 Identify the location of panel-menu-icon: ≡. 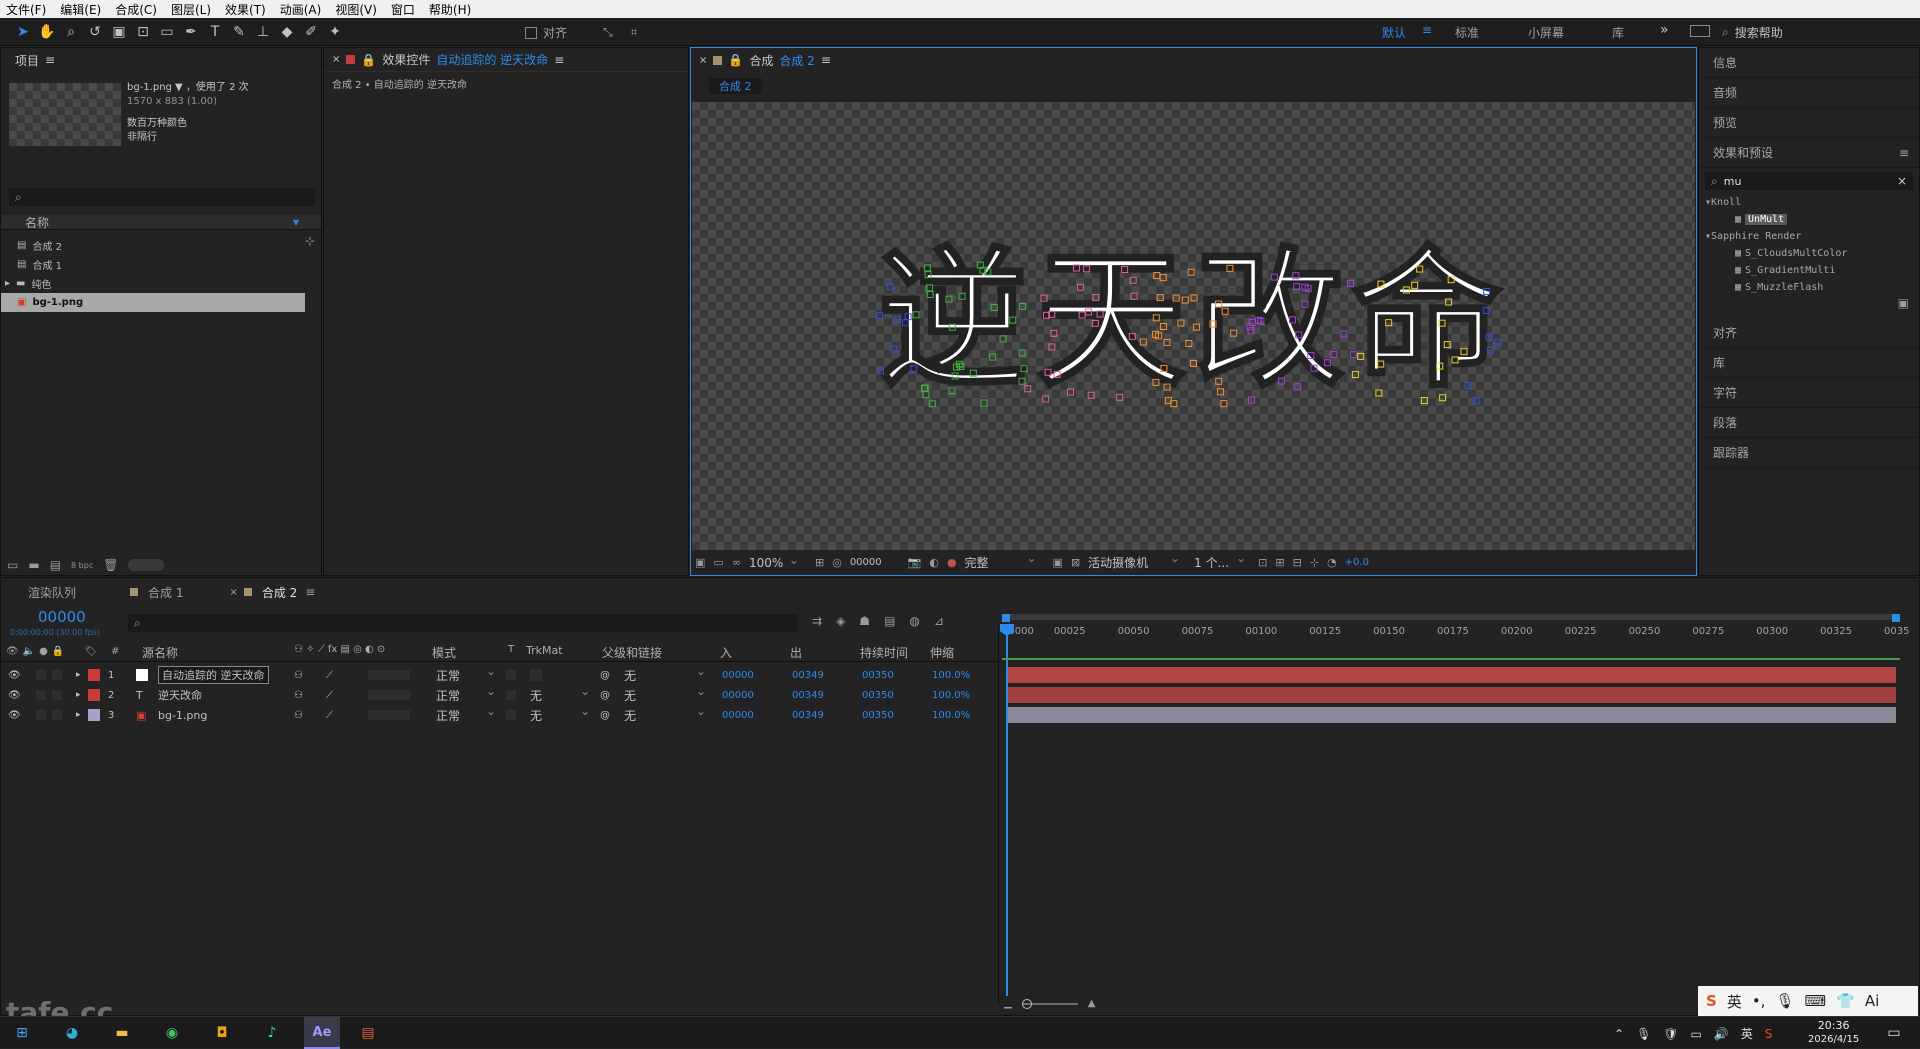
(310, 592).